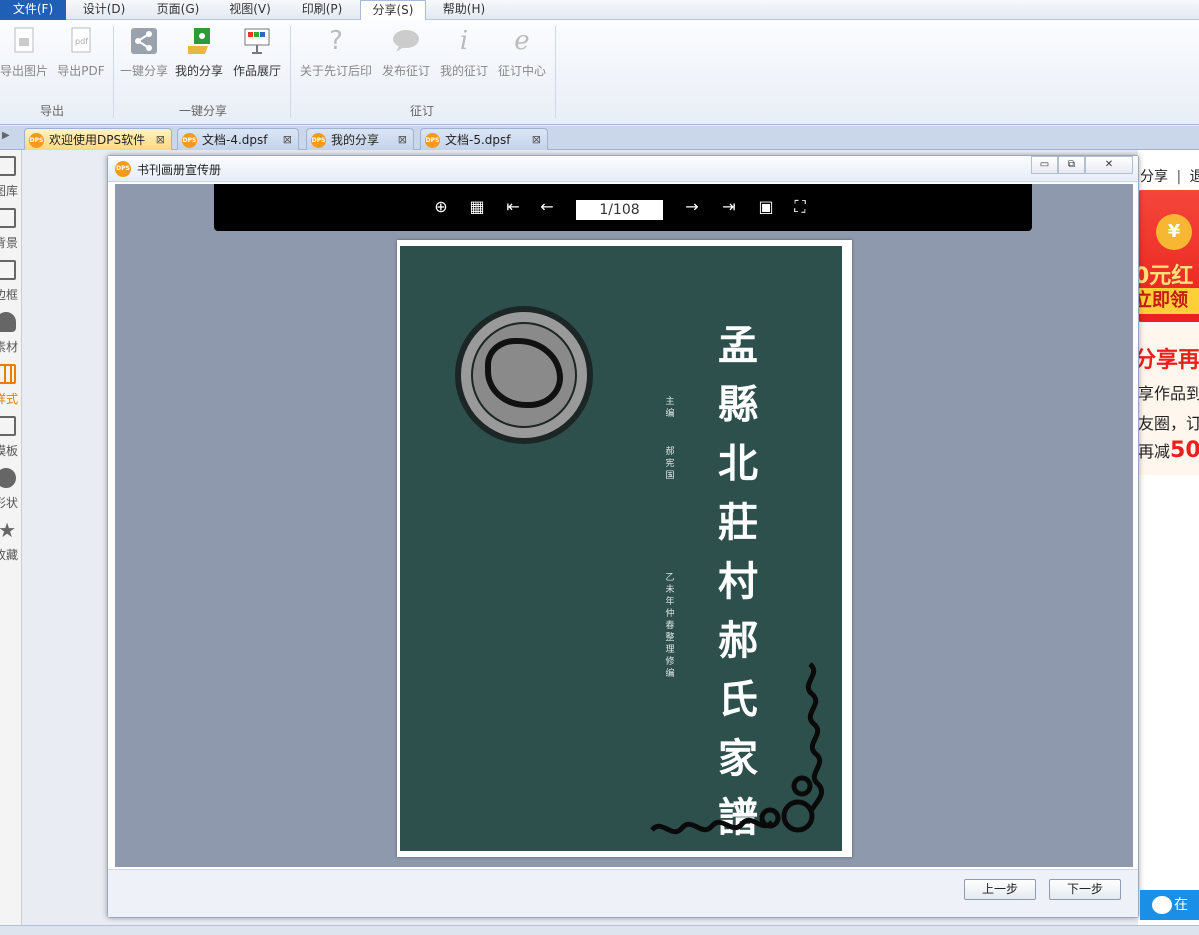  I want to click on first-page-icon: ⇤, so click(513, 207).